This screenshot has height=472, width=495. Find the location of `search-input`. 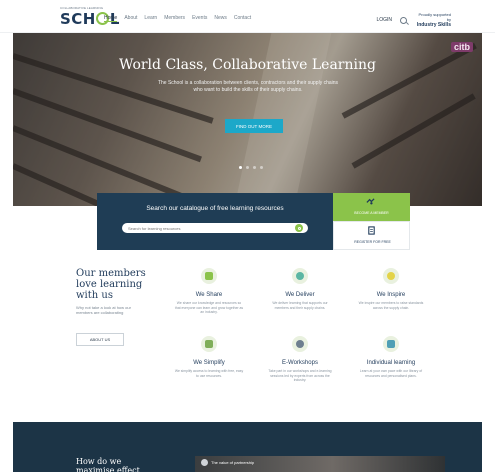

search-input is located at coordinates (215, 228).